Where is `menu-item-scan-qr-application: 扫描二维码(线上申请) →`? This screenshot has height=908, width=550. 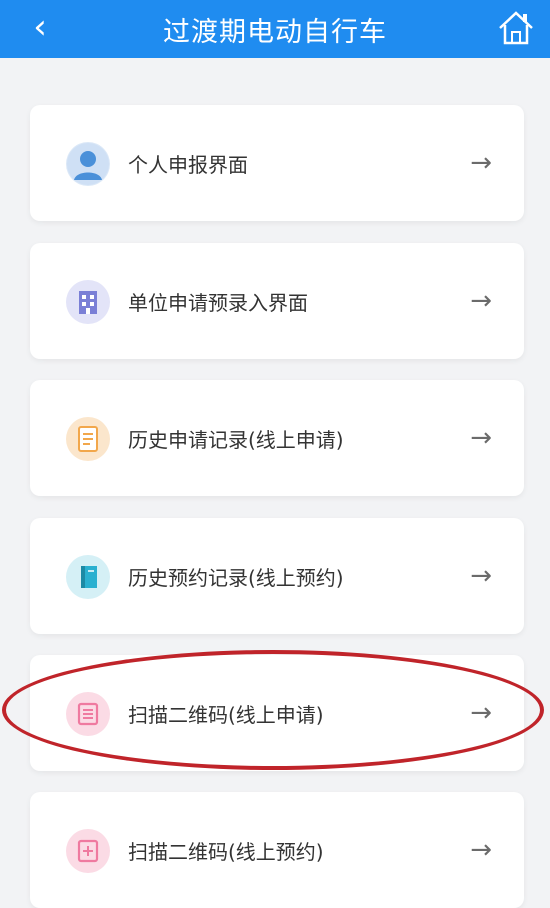 menu-item-scan-qr-application: 扫描二维码(线上申请) → is located at coordinates (277, 713).